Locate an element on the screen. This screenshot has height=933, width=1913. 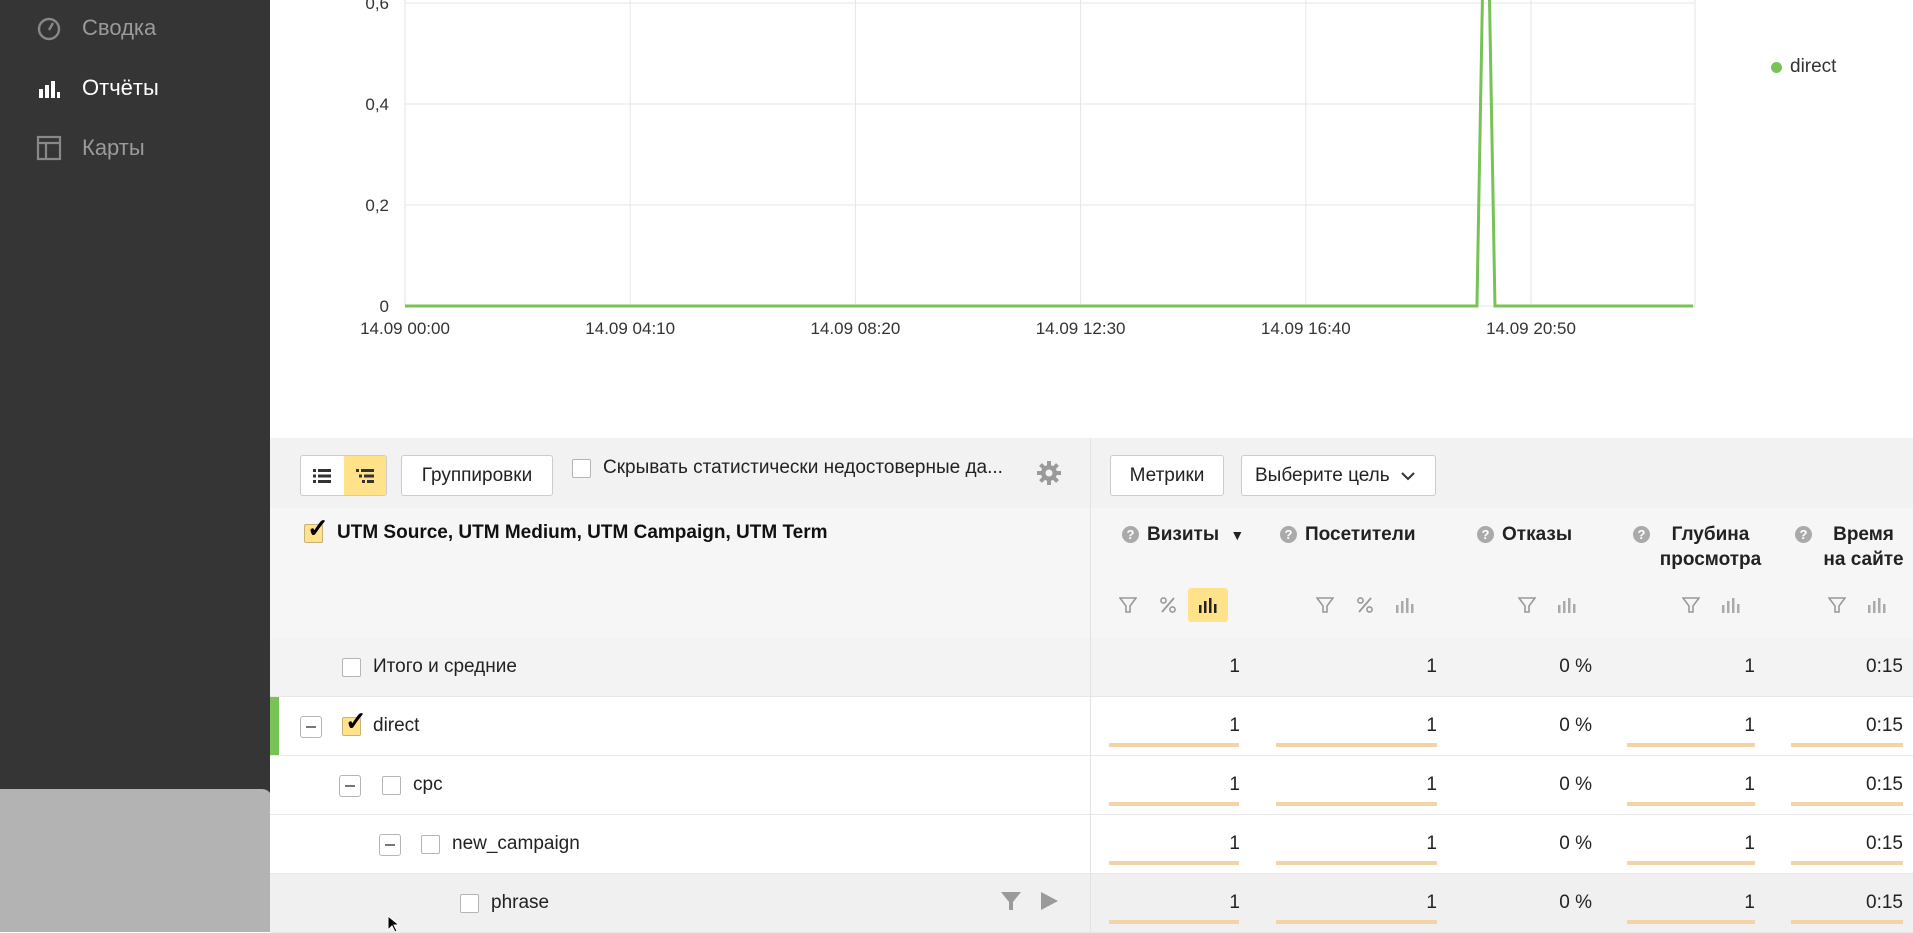
list-view-button is located at coordinates (322, 475).